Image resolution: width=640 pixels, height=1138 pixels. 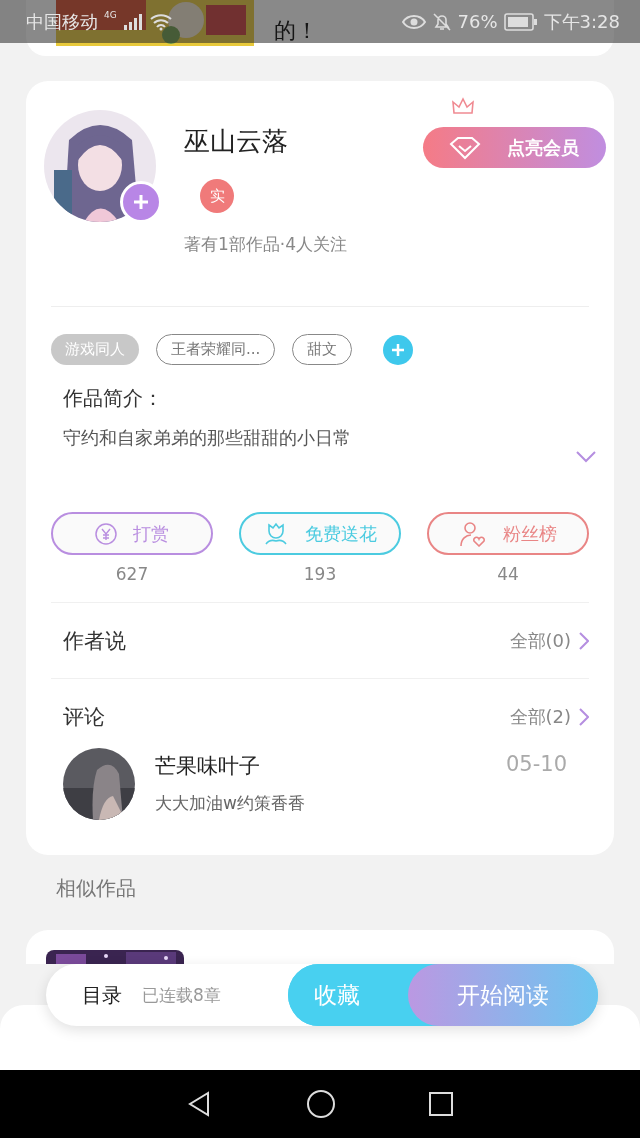 What do you see at coordinates (132, 21) in the screenshot?
I see `signal-icon` at bounding box center [132, 21].